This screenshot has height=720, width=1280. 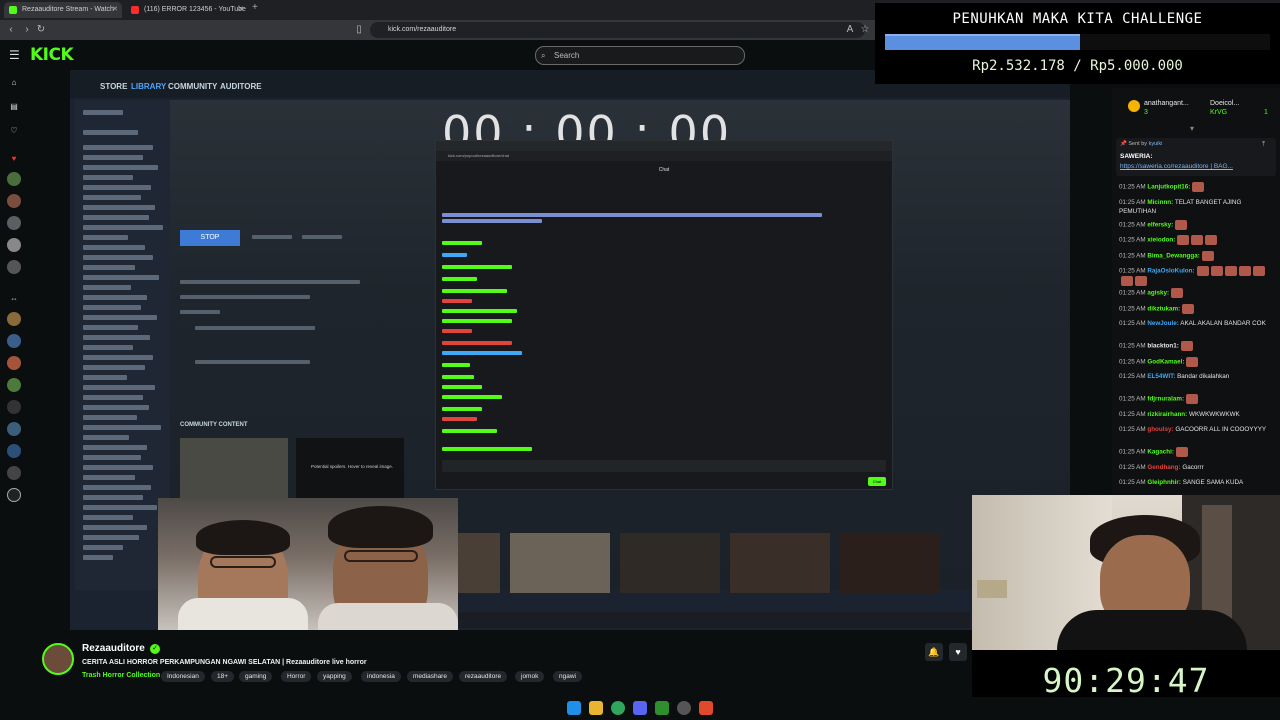 What do you see at coordinates (41, 30) in the screenshot?
I see `reload-icon: ↻` at bounding box center [41, 30].